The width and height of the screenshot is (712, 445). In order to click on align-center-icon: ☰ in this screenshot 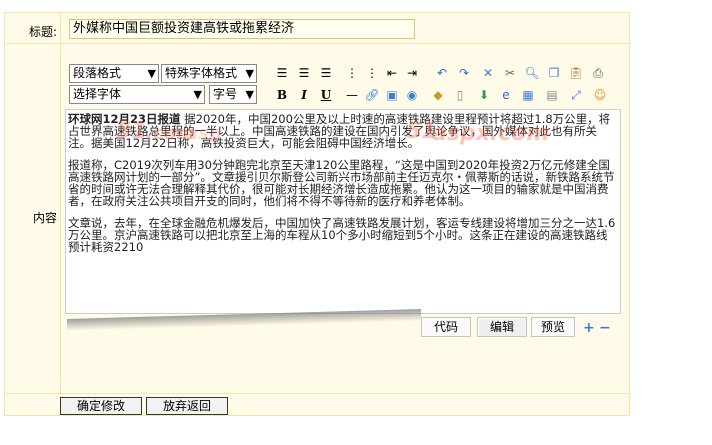, I will do `click(304, 73)`.